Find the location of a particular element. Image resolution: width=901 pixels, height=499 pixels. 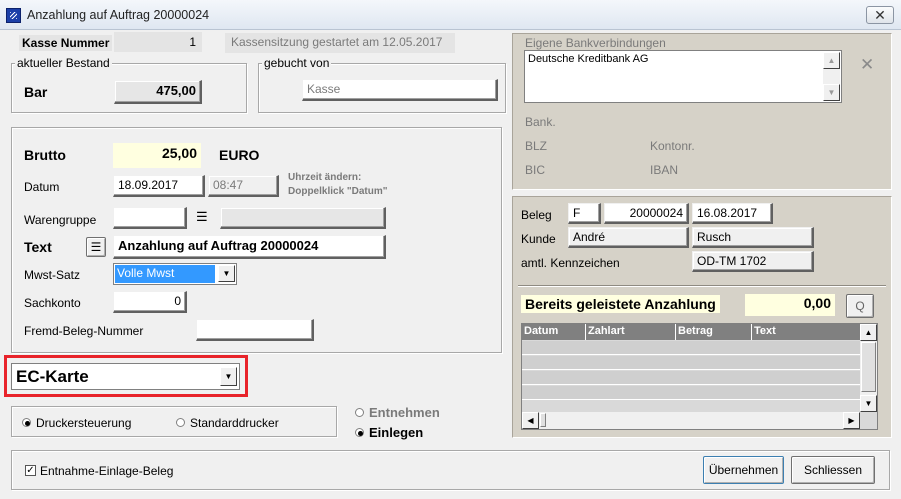

window-close-button: ✕ is located at coordinates (880, 15).